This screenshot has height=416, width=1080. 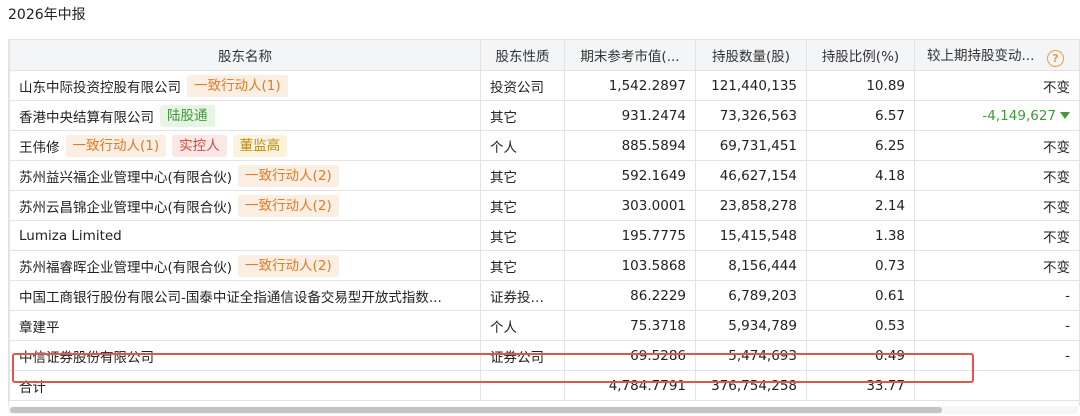 I want to click on table-row: 章建平 个人 75.3718 5,934,789 0.53 -, so click(x=544, y=325).